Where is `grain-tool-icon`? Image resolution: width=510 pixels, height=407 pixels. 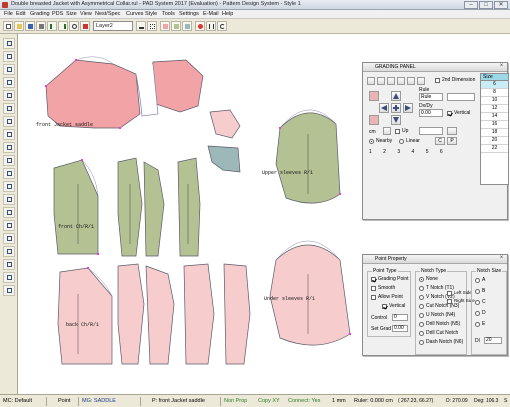 grain-tool-icon is located at coordinates (9, 225).